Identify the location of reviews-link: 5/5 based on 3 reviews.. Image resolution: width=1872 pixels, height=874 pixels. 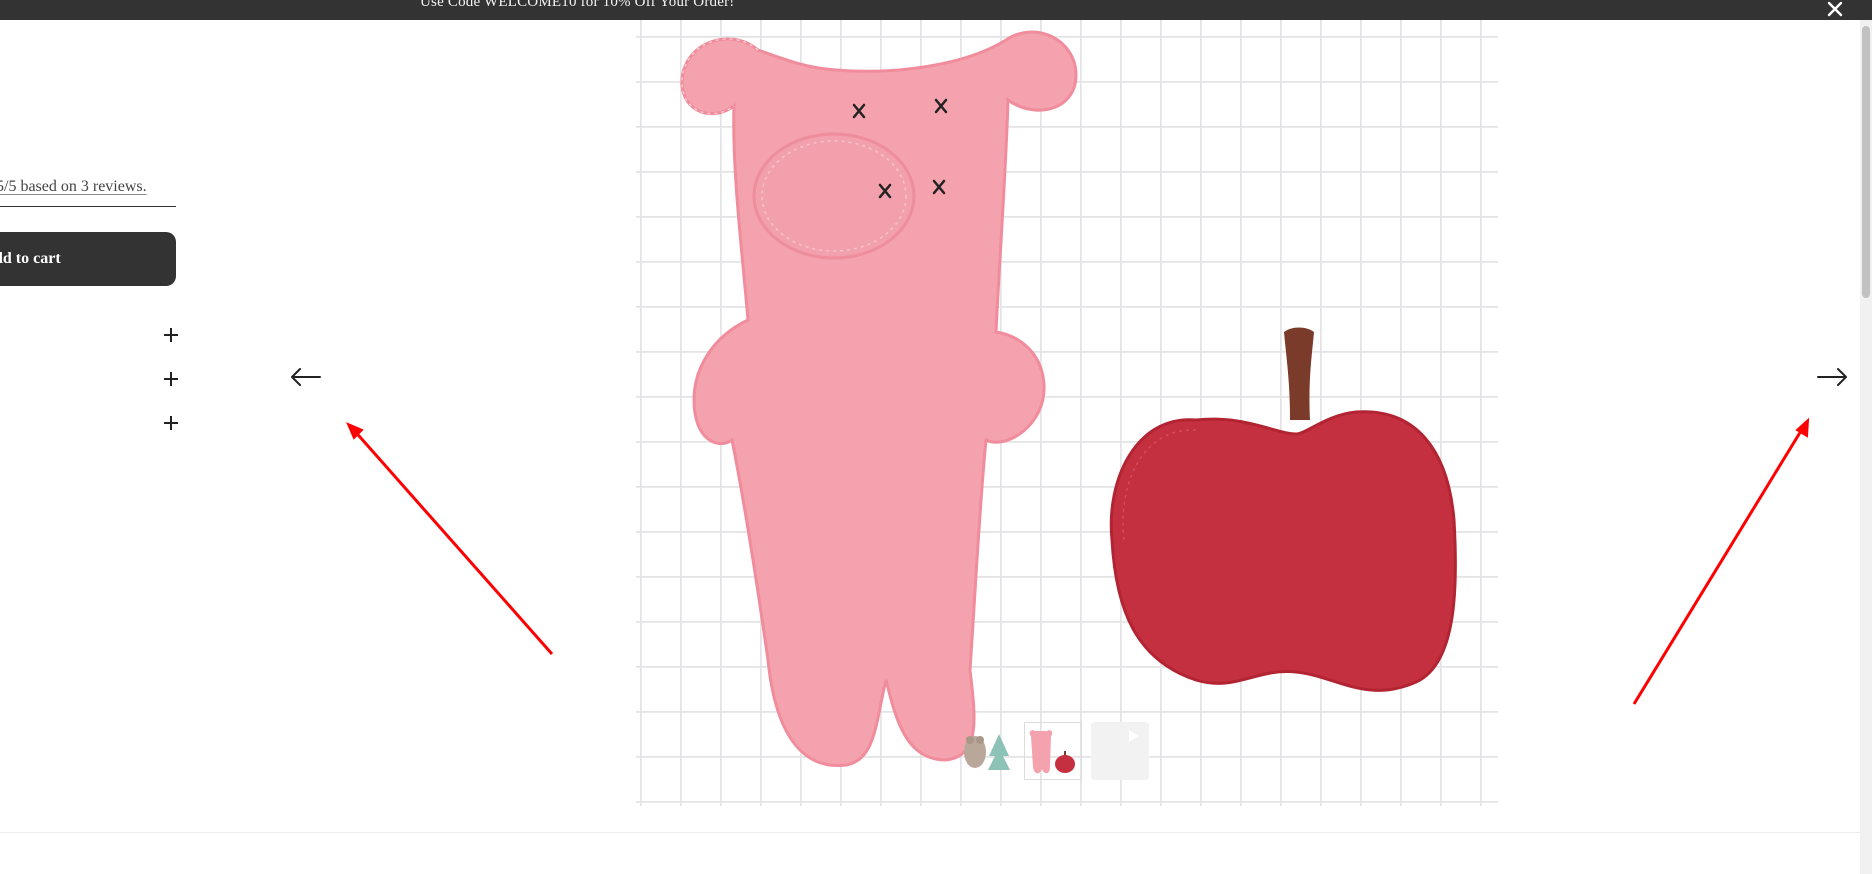
(73, 187).